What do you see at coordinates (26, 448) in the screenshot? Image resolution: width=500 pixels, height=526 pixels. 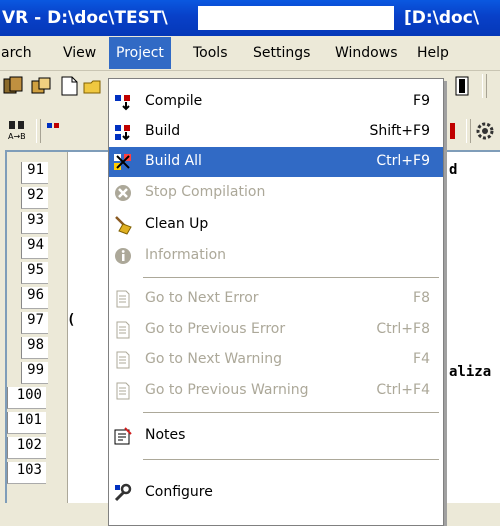 I see `line-number: 102` at bounding box center [26, 448].